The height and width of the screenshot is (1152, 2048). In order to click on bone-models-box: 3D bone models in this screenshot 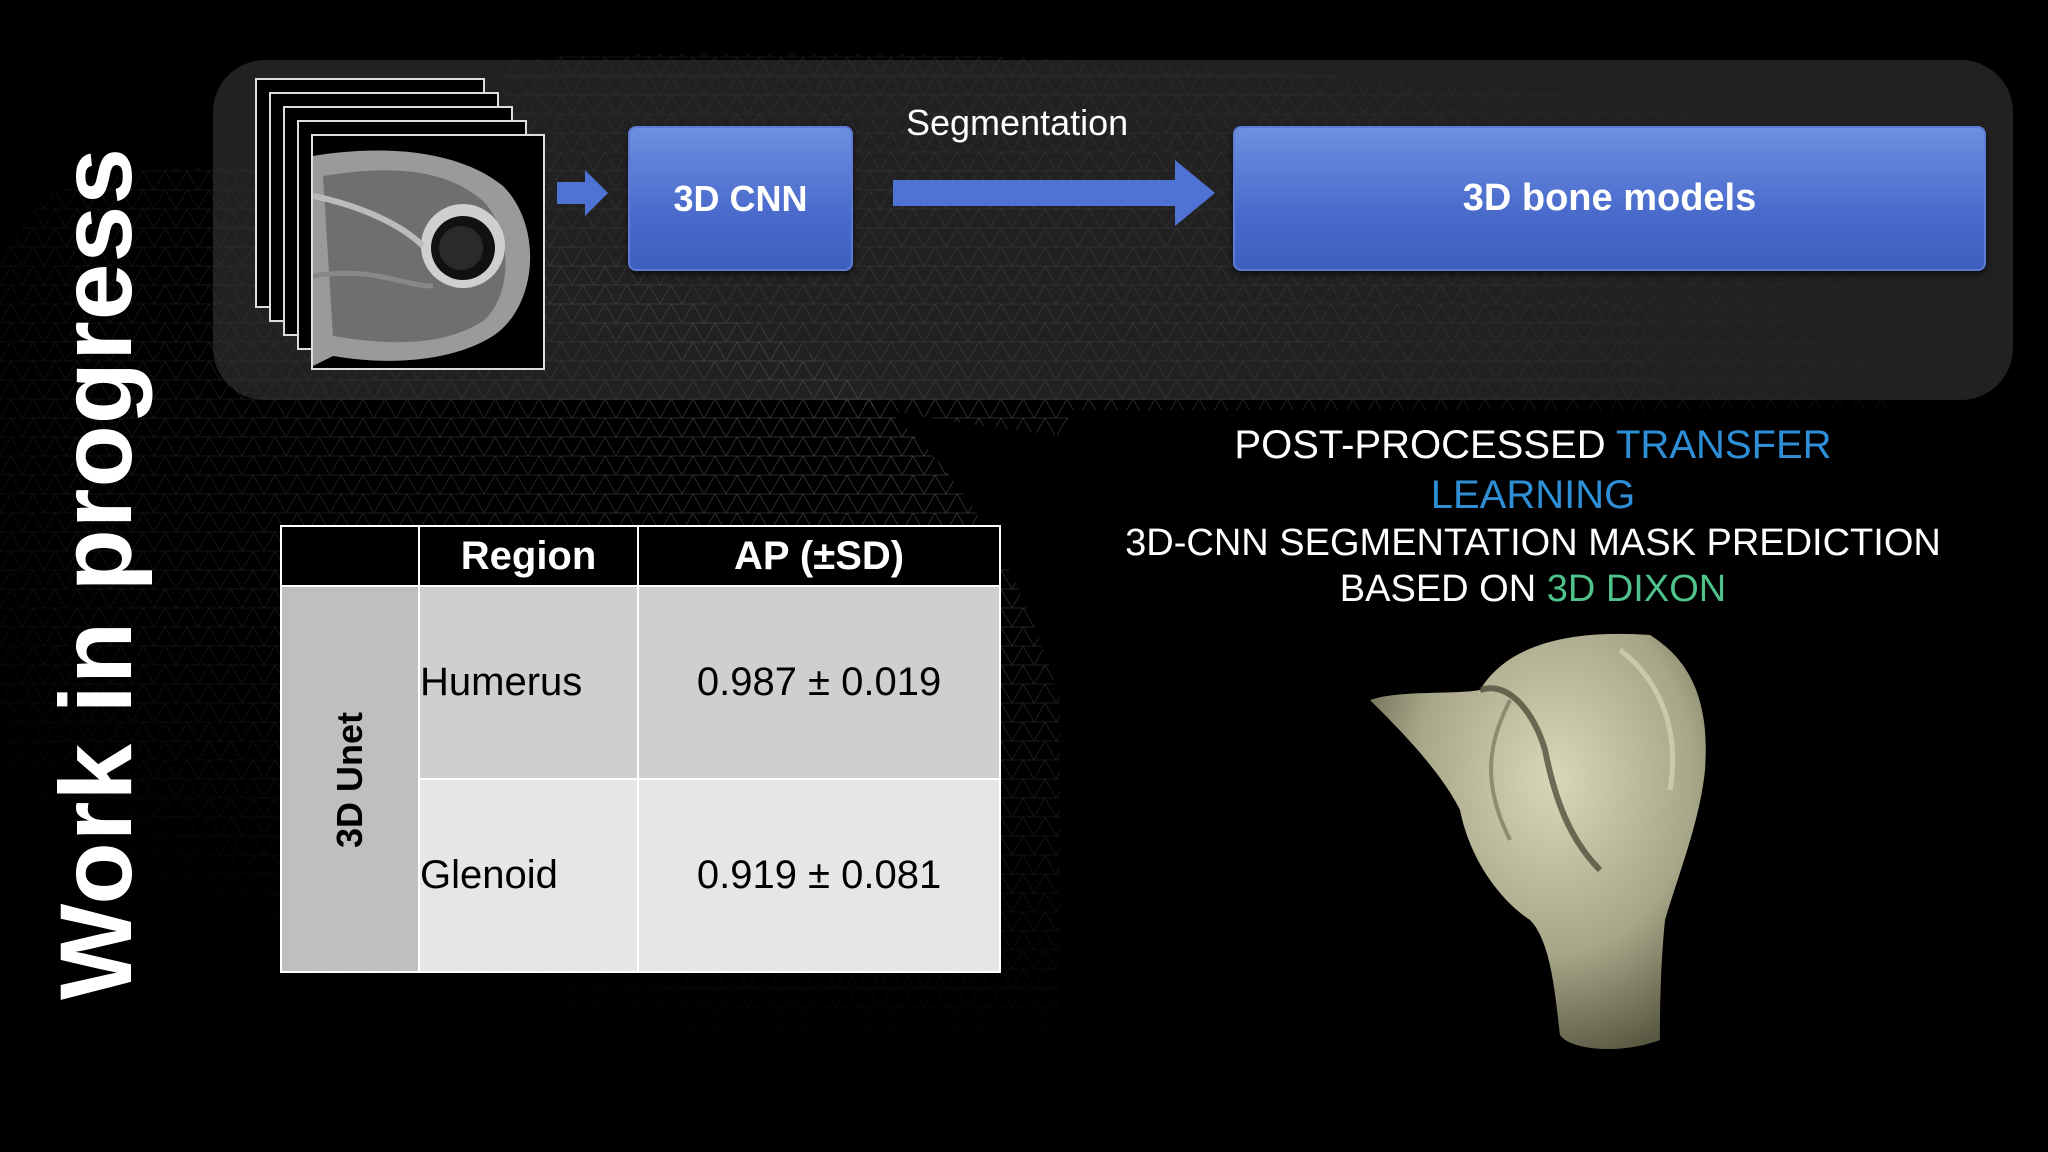, I will do `click(1609, 198)`.